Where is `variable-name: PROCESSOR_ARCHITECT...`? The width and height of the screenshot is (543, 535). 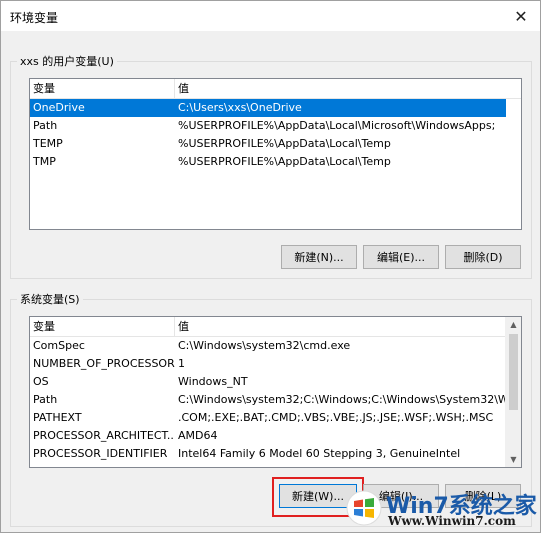
variable-name: PROCESSOR_ARCHITECT... is located at coordinates (104, 435).